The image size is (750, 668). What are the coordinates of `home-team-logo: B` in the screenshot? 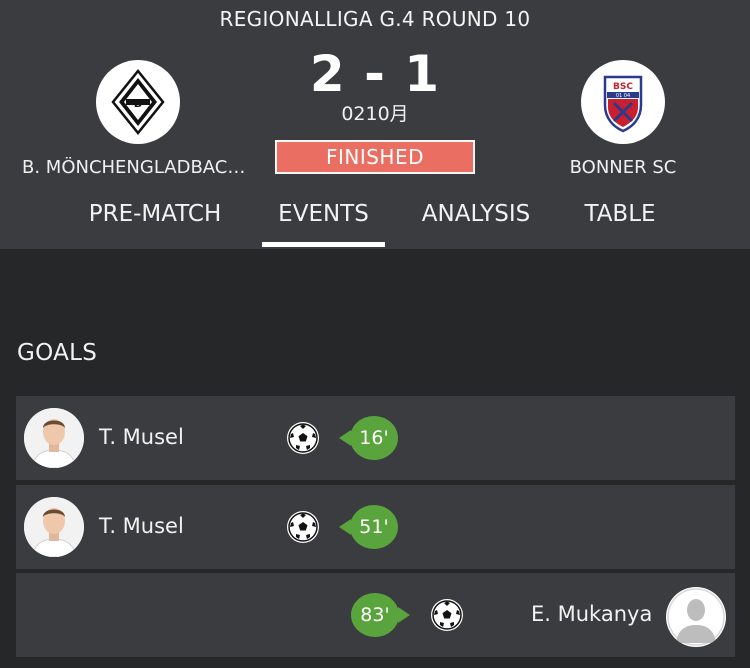 It's located at (138, 102).